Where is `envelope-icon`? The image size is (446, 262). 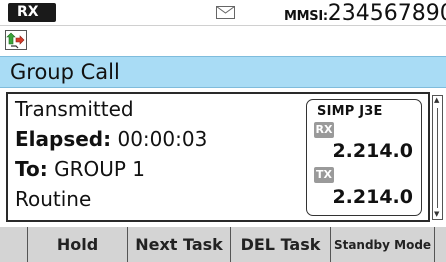
envelope-icon is located at coordinates (225, 12).